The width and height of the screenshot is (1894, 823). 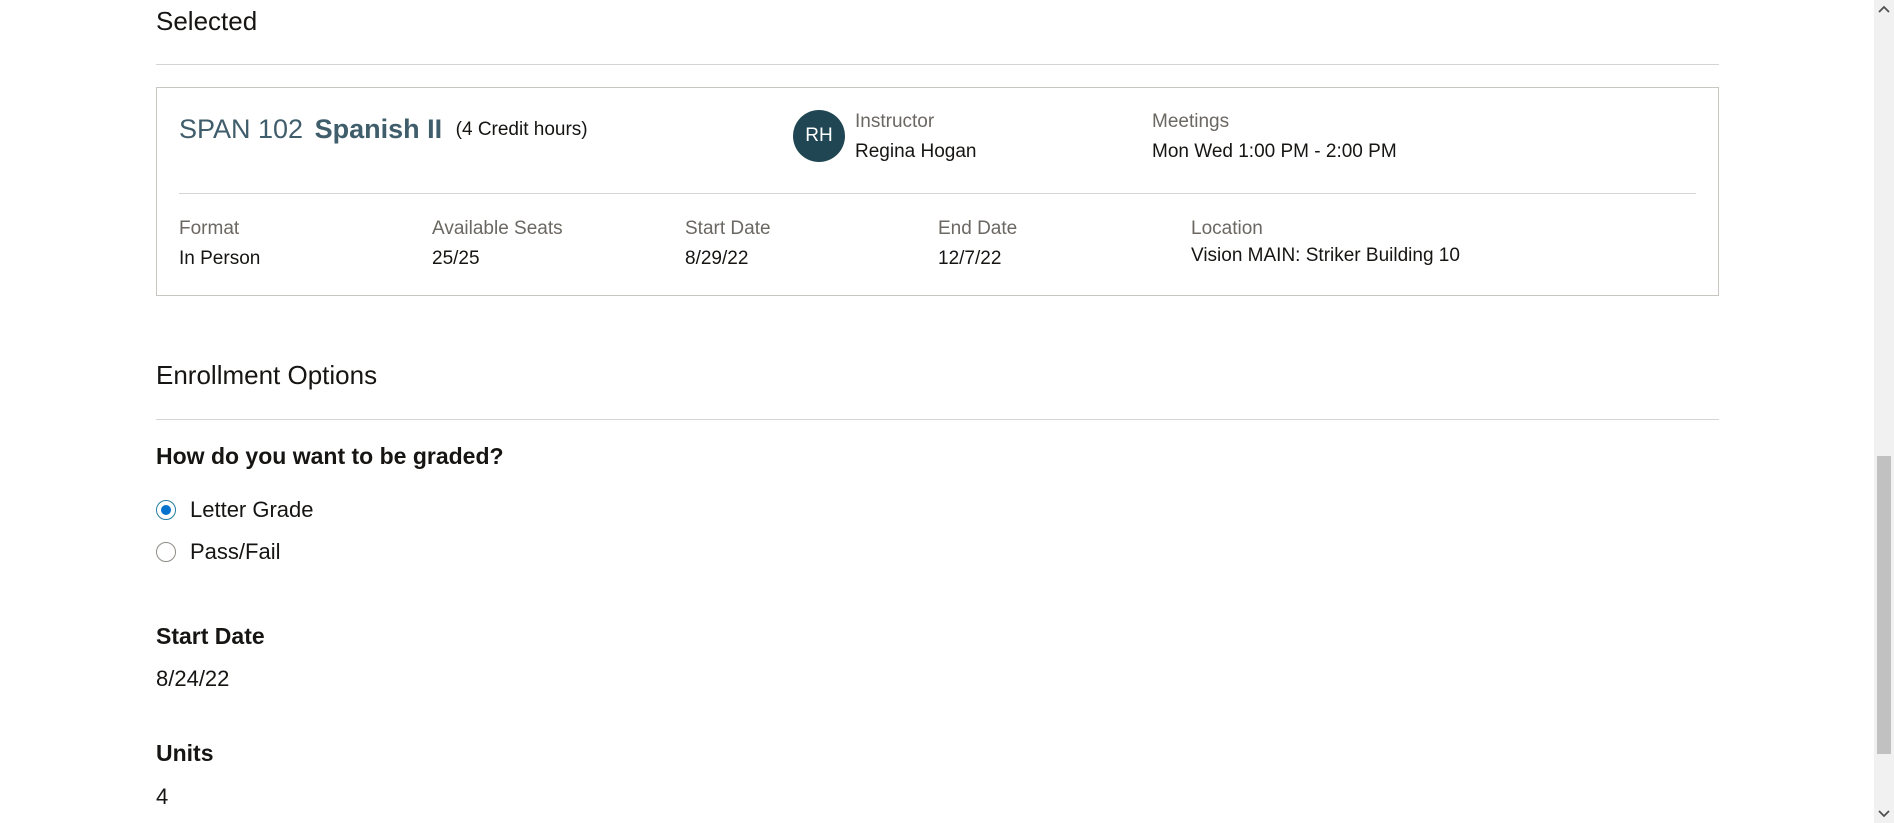 I want to click on enrollment-divider, so click(x=937, y=419).